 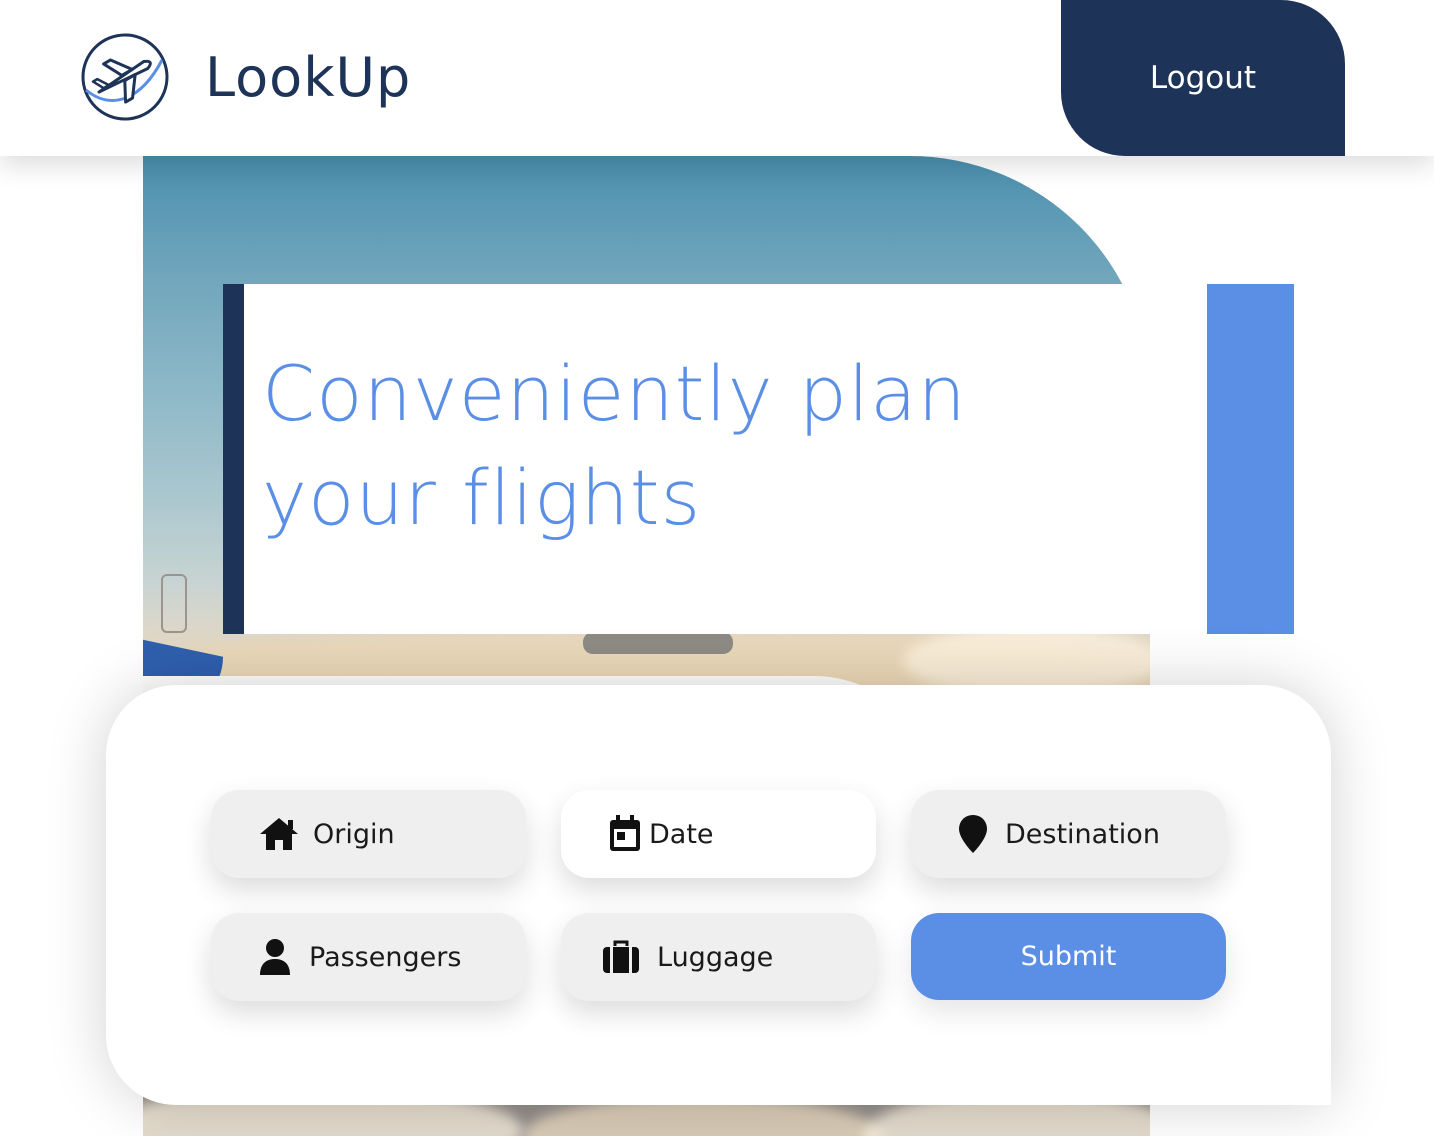 I want to click on origin-label: Origin, so click(x=354, y=834).